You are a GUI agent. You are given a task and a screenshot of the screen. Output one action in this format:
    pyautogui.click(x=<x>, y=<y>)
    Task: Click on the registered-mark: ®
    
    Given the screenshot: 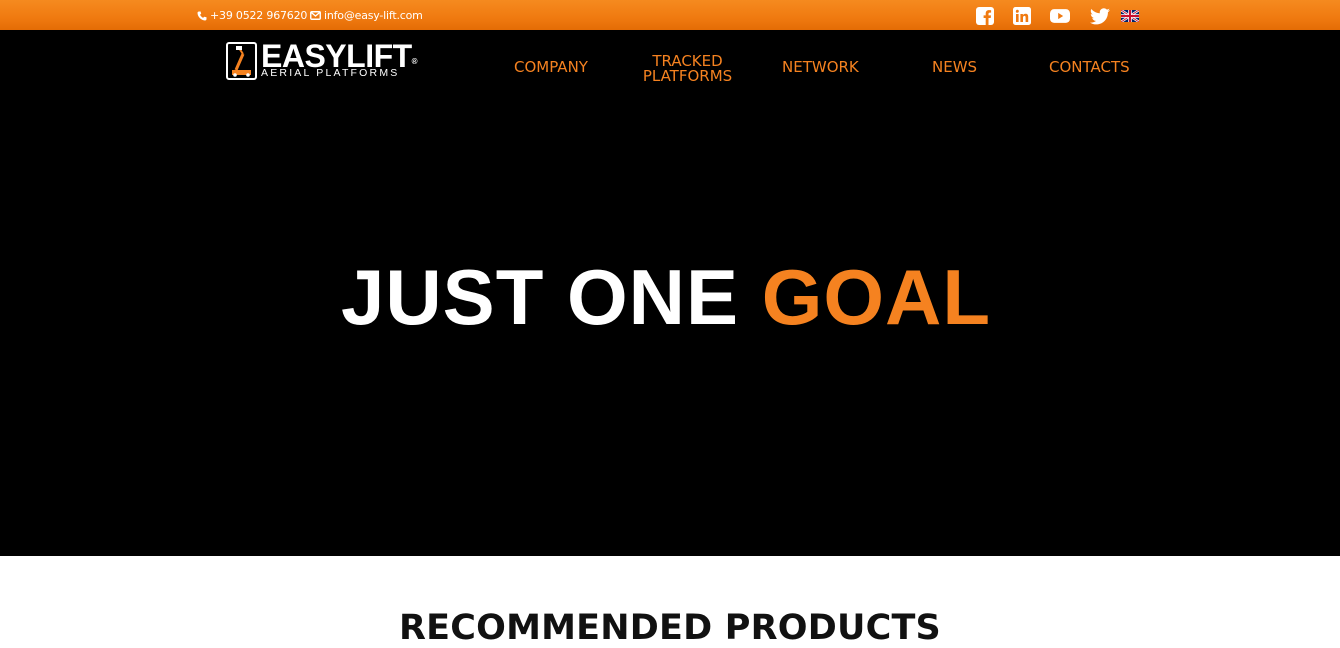 What is the action you would take?
    pyautogui.click(x=414, y=61)
    